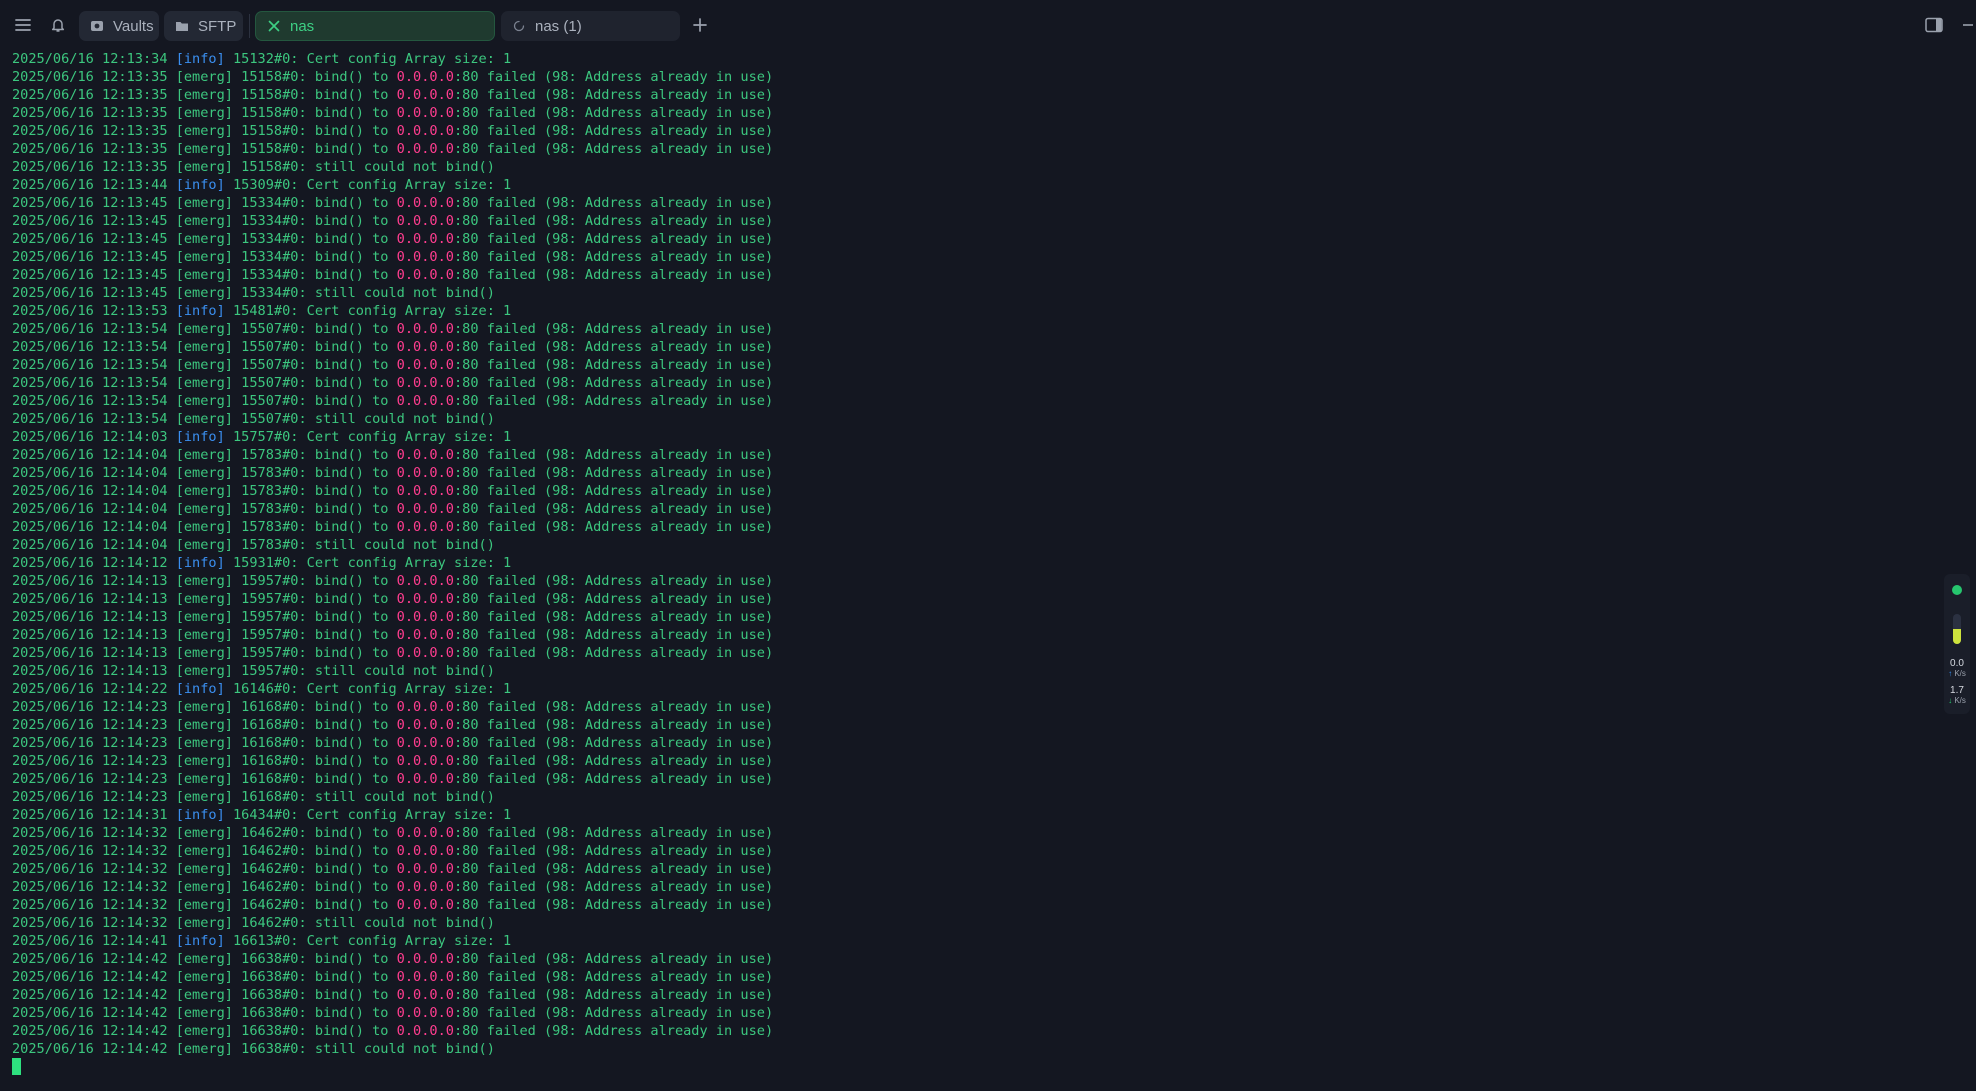  Describe the element at coordinates (1967, 25) in the screenshot. I see `minimize-icon` at that location.